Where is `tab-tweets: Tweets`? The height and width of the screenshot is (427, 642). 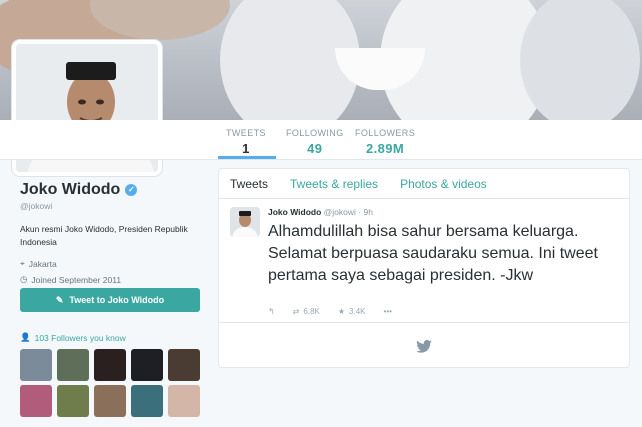
tab-tweets: Tweets is located at coordinates (249, 184).